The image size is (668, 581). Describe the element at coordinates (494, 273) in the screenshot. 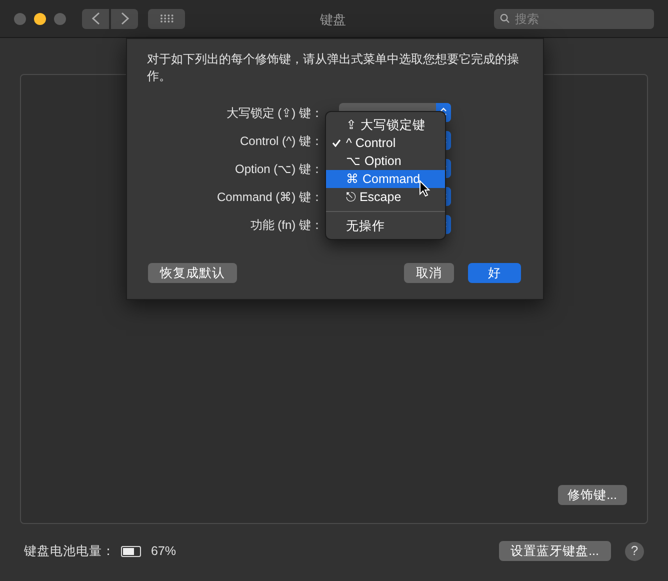

I see `ok-button: 好` at that location.